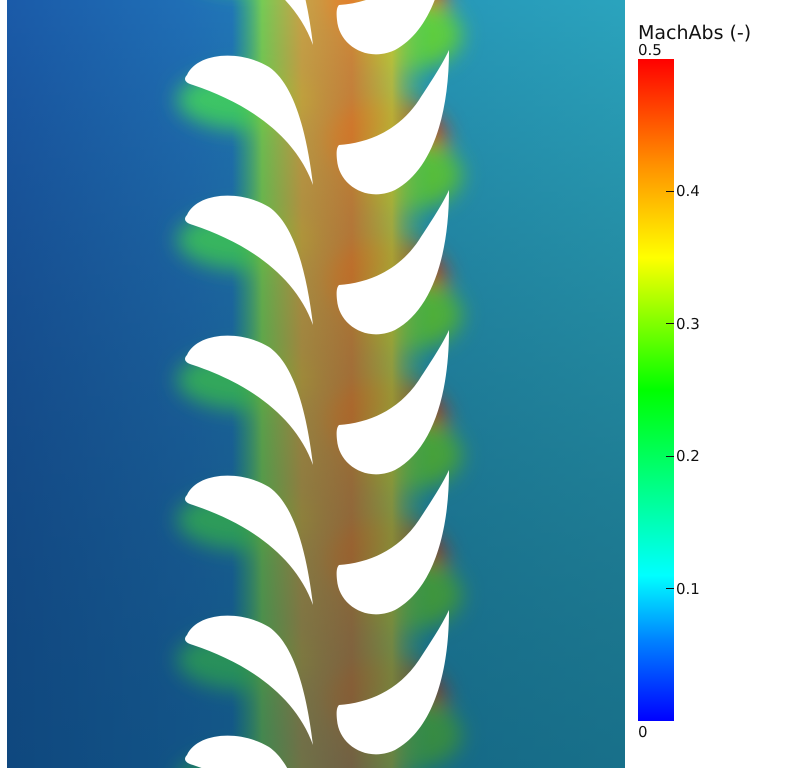 This screenshot has width=791, height=768. What do you see at coordinates (687, 191) in the screenshot?
I see `tick-label: 0.4` at bounding box center [687, 191].